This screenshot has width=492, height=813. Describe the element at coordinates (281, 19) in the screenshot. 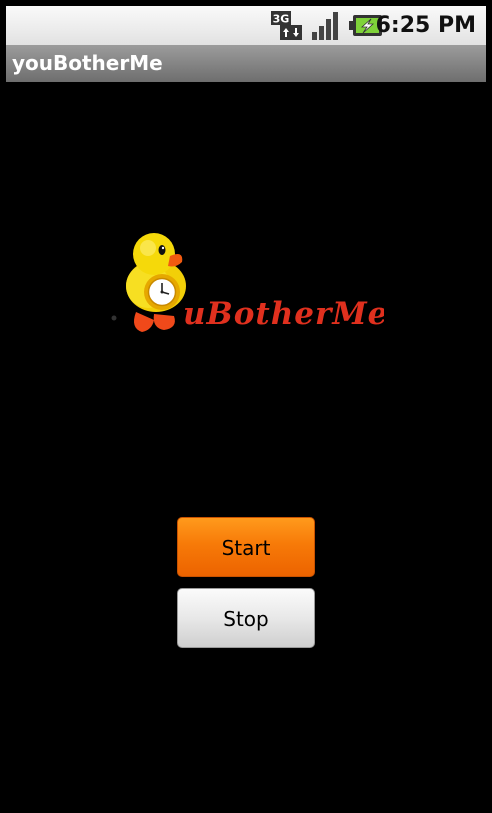

I see `svg-text: 3G` at that location.